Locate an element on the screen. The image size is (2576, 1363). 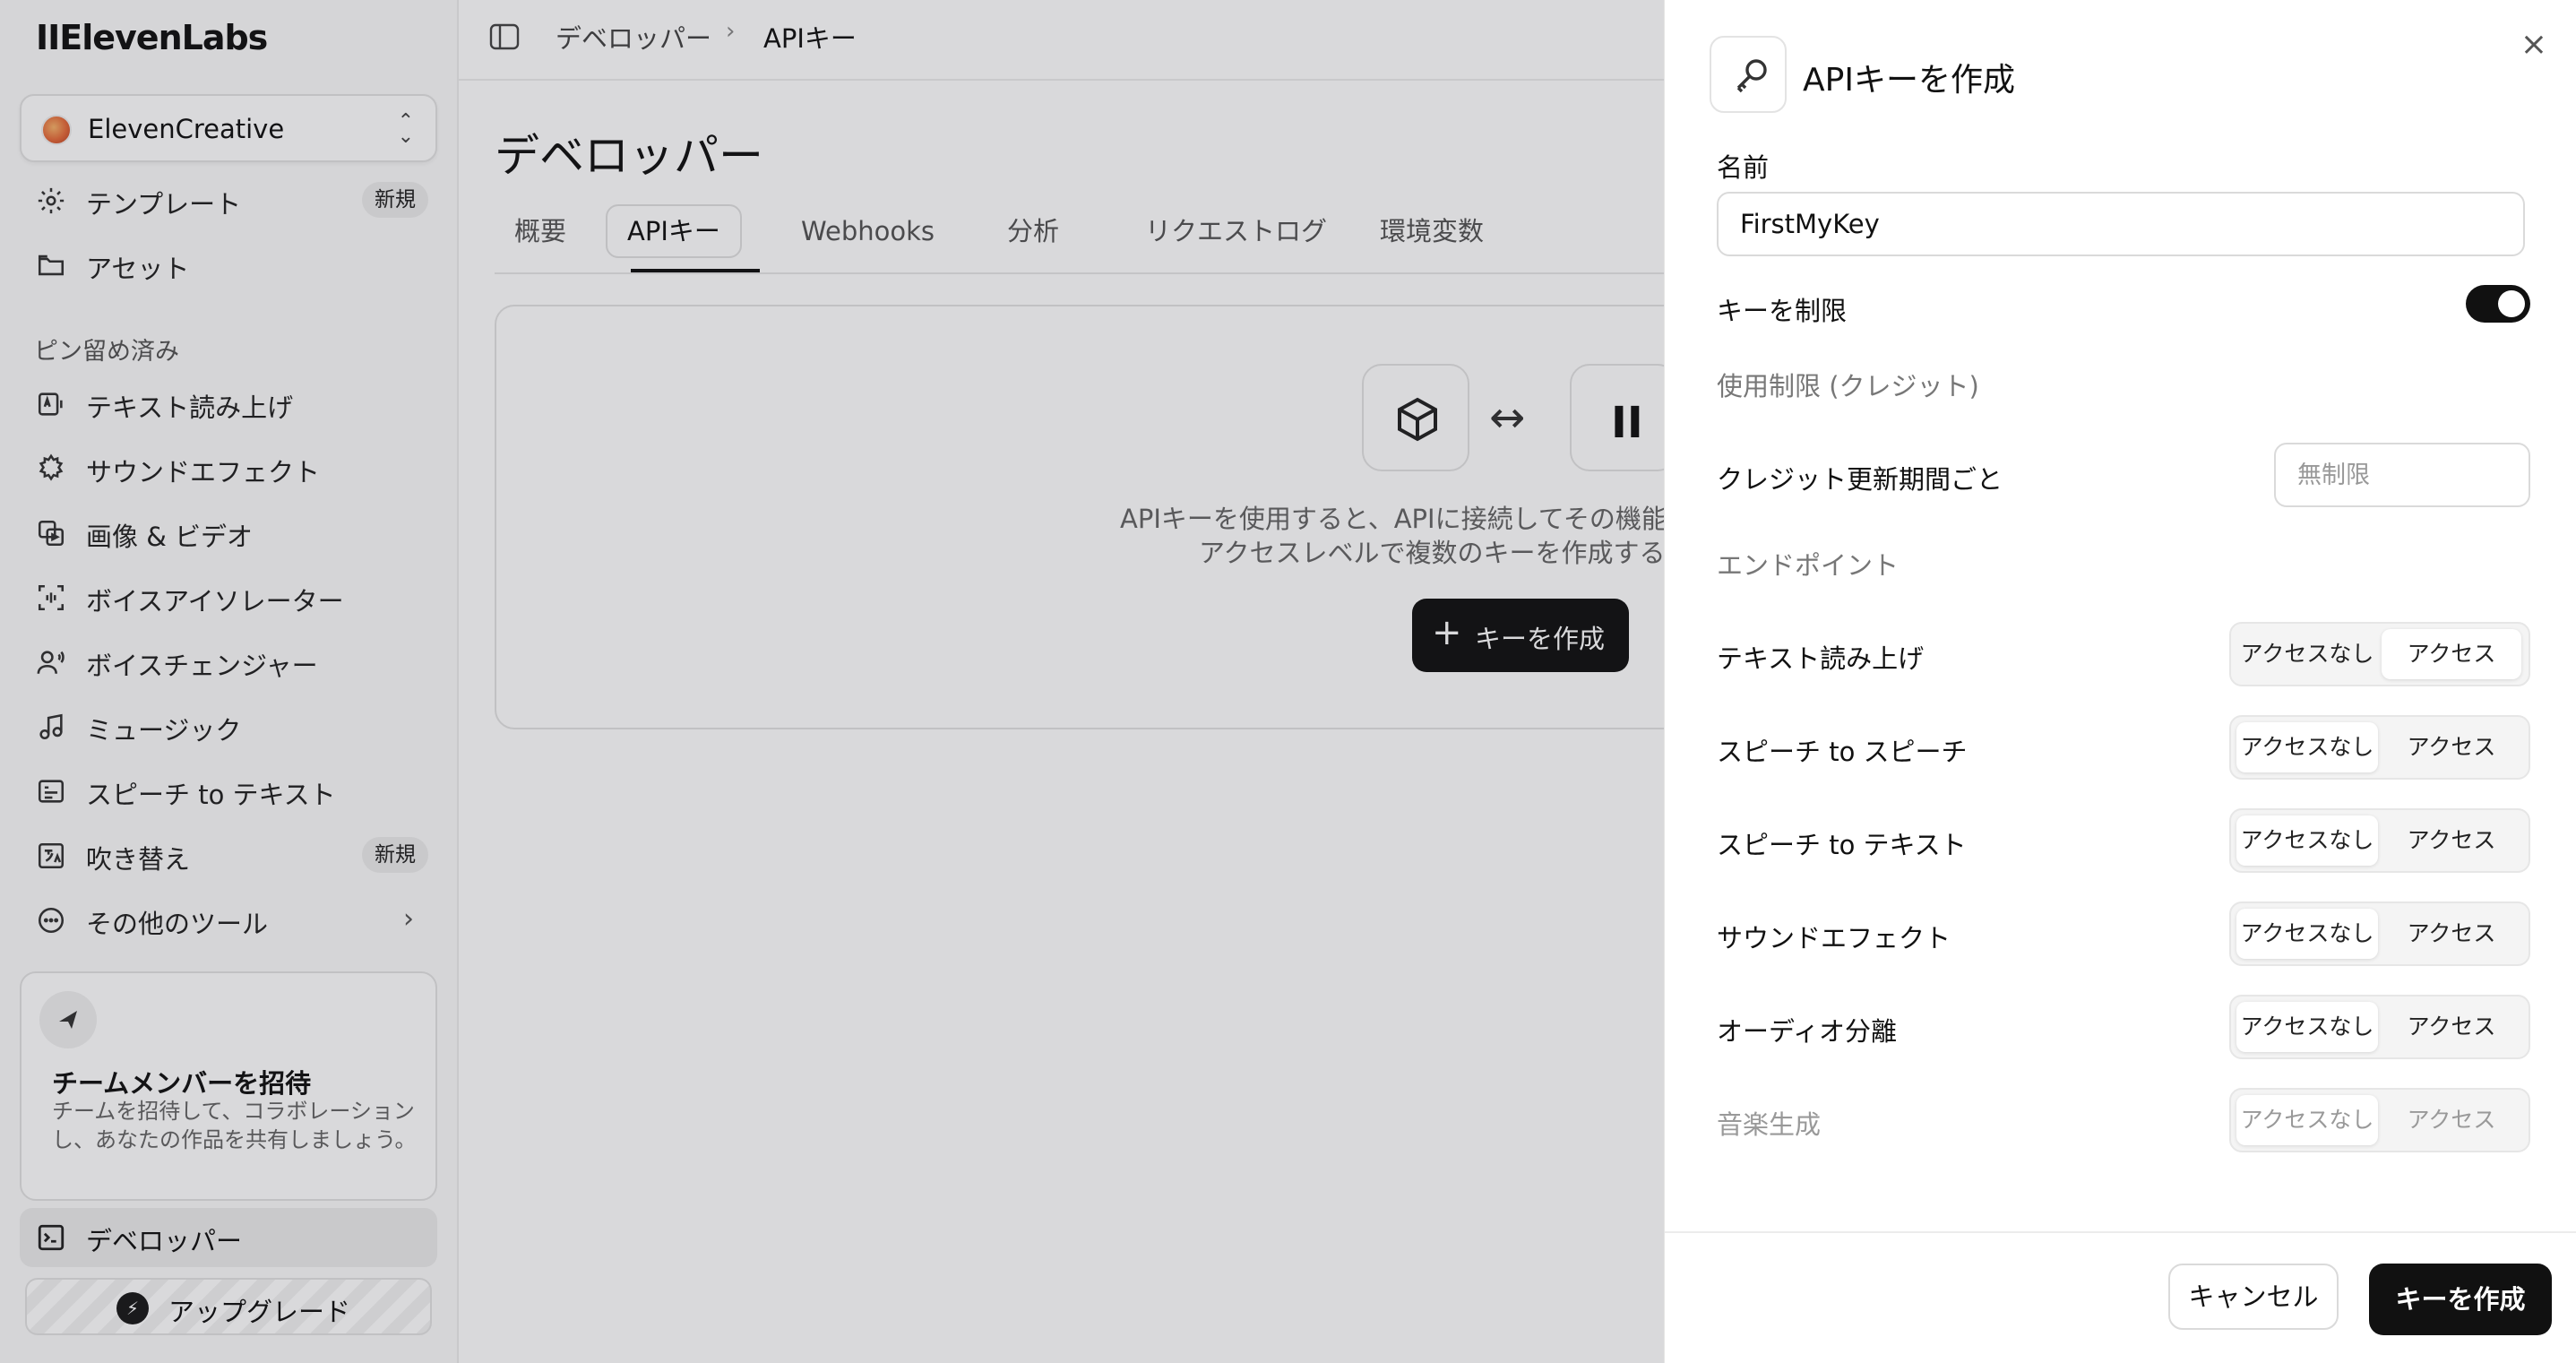
endpoint-label: テキスト読み上げ is located at coordinates (1821, 658).